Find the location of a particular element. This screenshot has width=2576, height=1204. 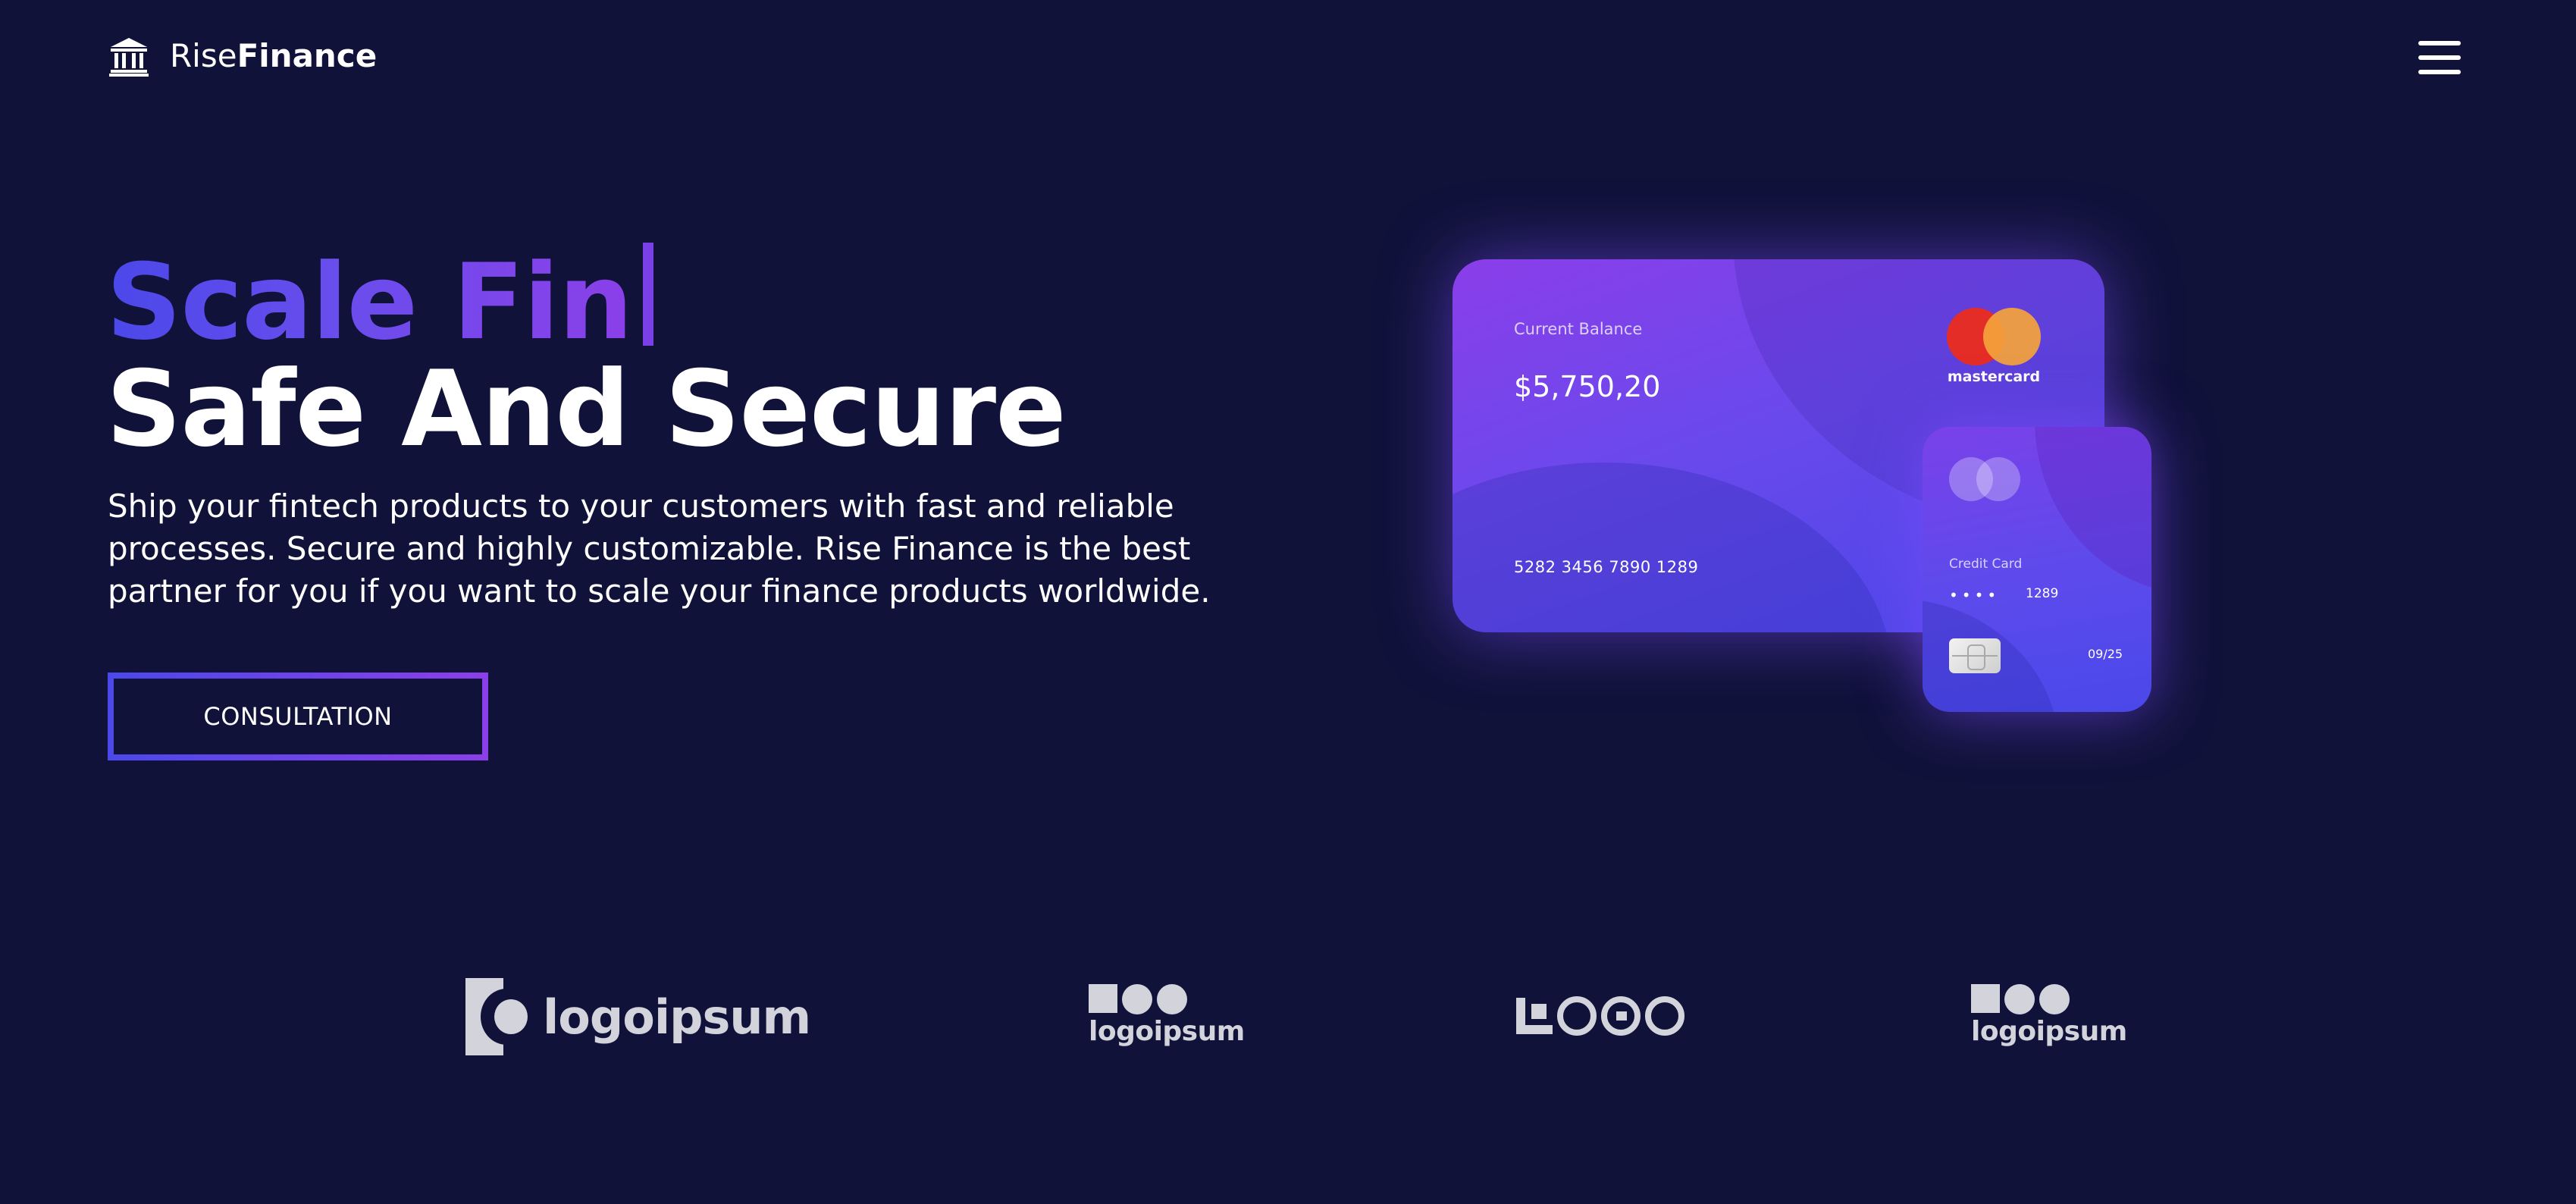

partner-logo-2: logoipsum is located at coordinates (1167, 1015).